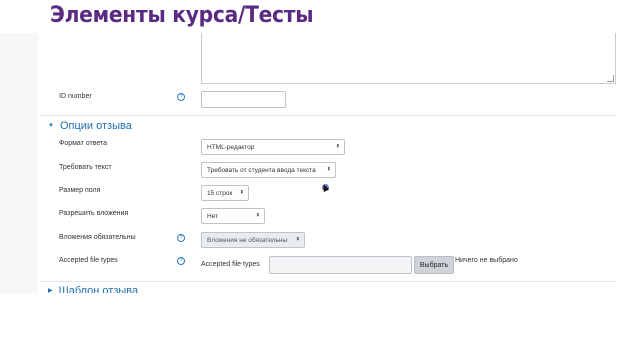 The image size is (640, 360). I want to click on triangle-right-icon: ▶, so click(50, 290).